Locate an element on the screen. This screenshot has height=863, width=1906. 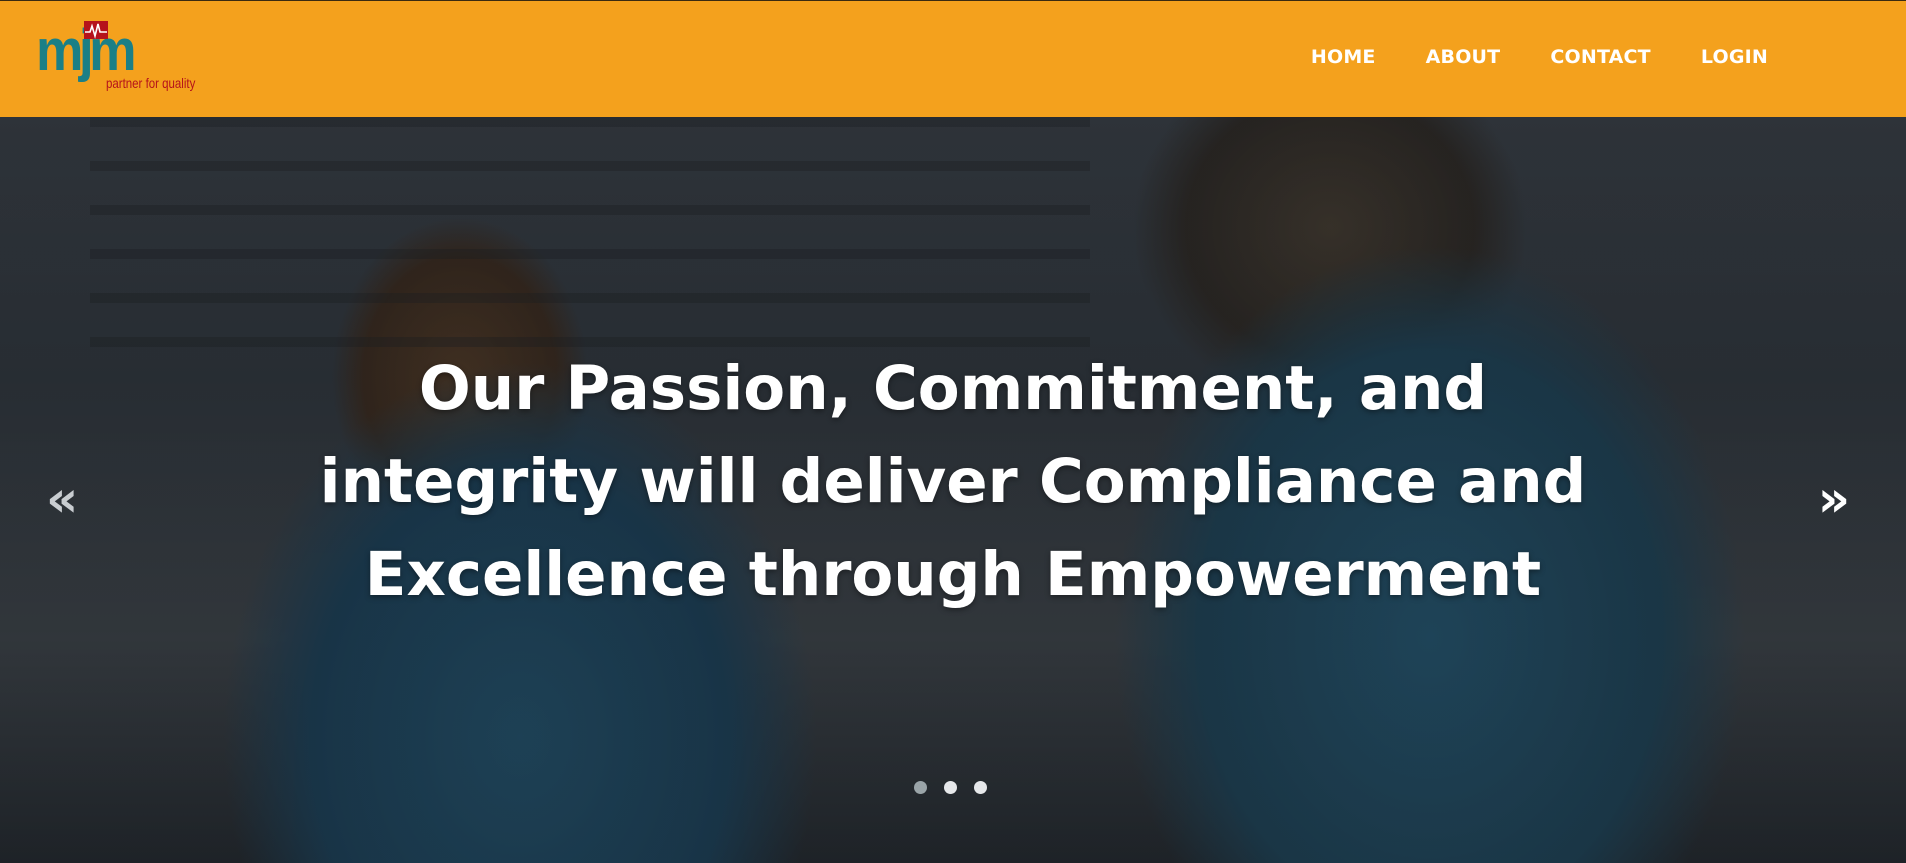
hero-line-2: integrity will deliver Compliance and is located at coordinates (953, 481).